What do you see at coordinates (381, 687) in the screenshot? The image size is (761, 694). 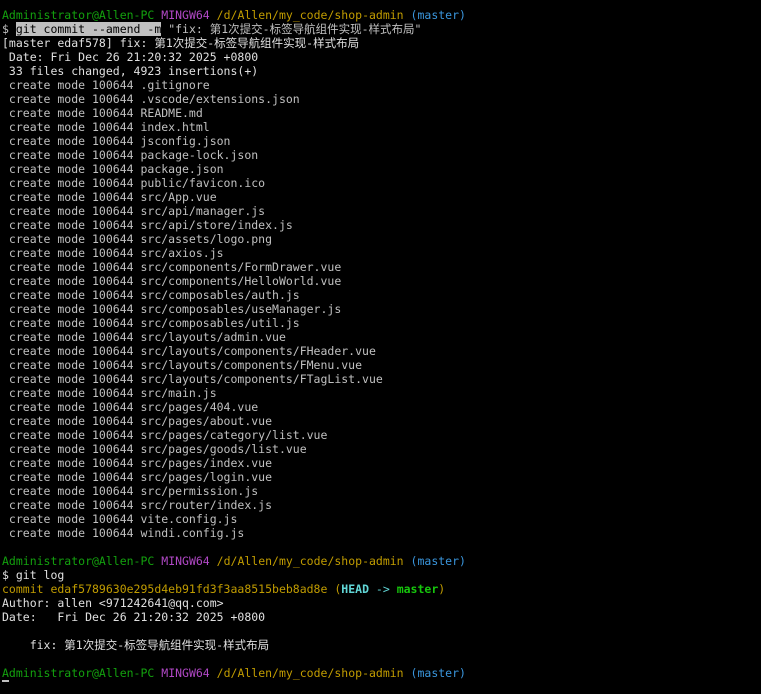 I see `input-line` at bounding box center [381, 687].